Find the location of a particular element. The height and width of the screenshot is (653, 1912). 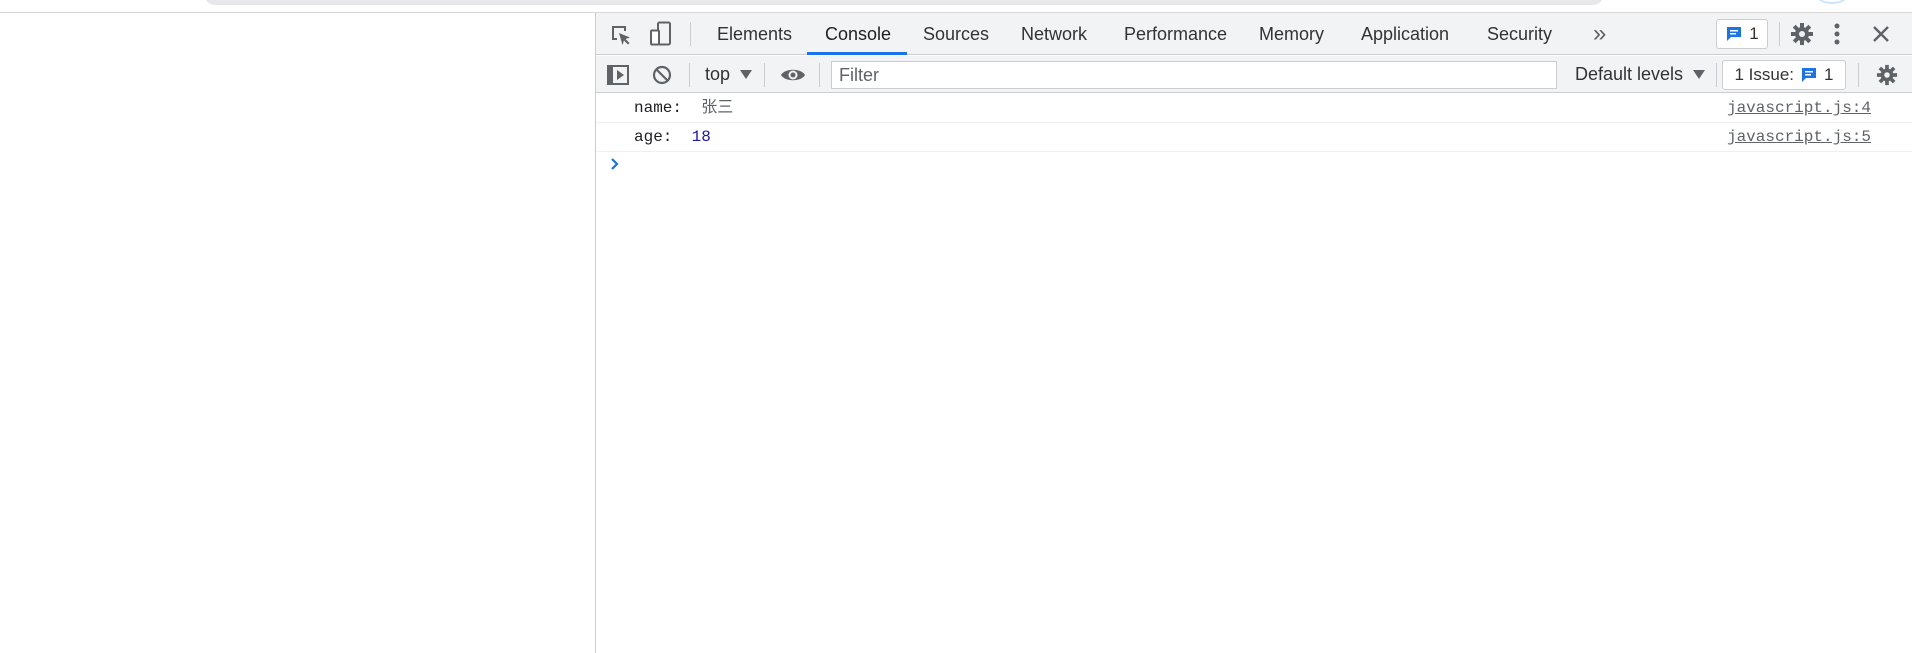

tab-performance: Performance is located at coordinates (1175, 33).